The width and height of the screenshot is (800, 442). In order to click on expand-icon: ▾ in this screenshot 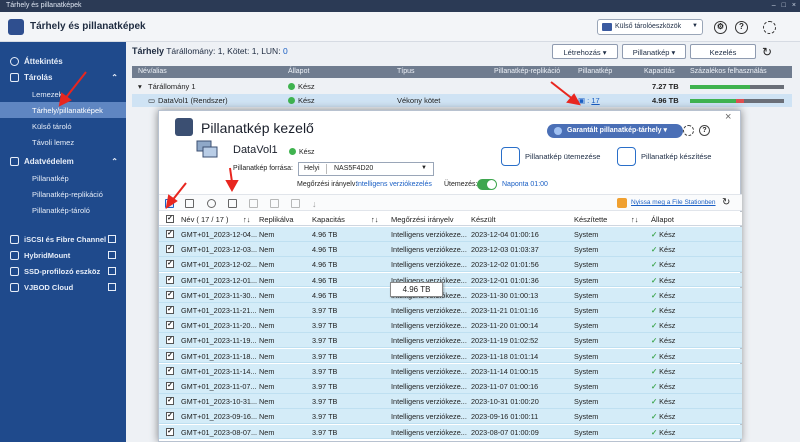, I will do `click(140, 86)`.